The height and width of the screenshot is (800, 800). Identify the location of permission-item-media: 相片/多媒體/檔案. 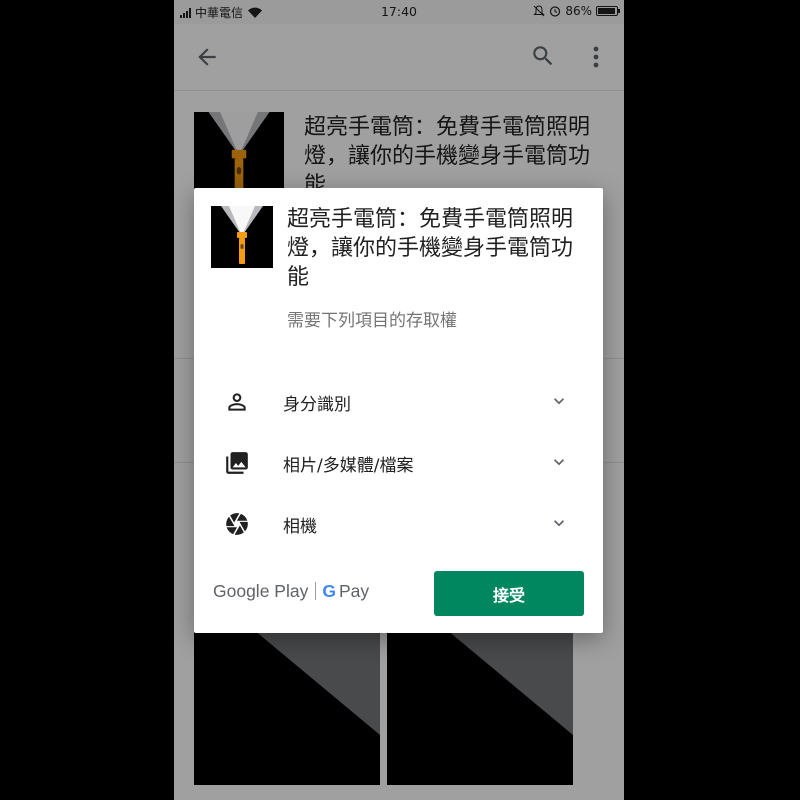
(398, 462).